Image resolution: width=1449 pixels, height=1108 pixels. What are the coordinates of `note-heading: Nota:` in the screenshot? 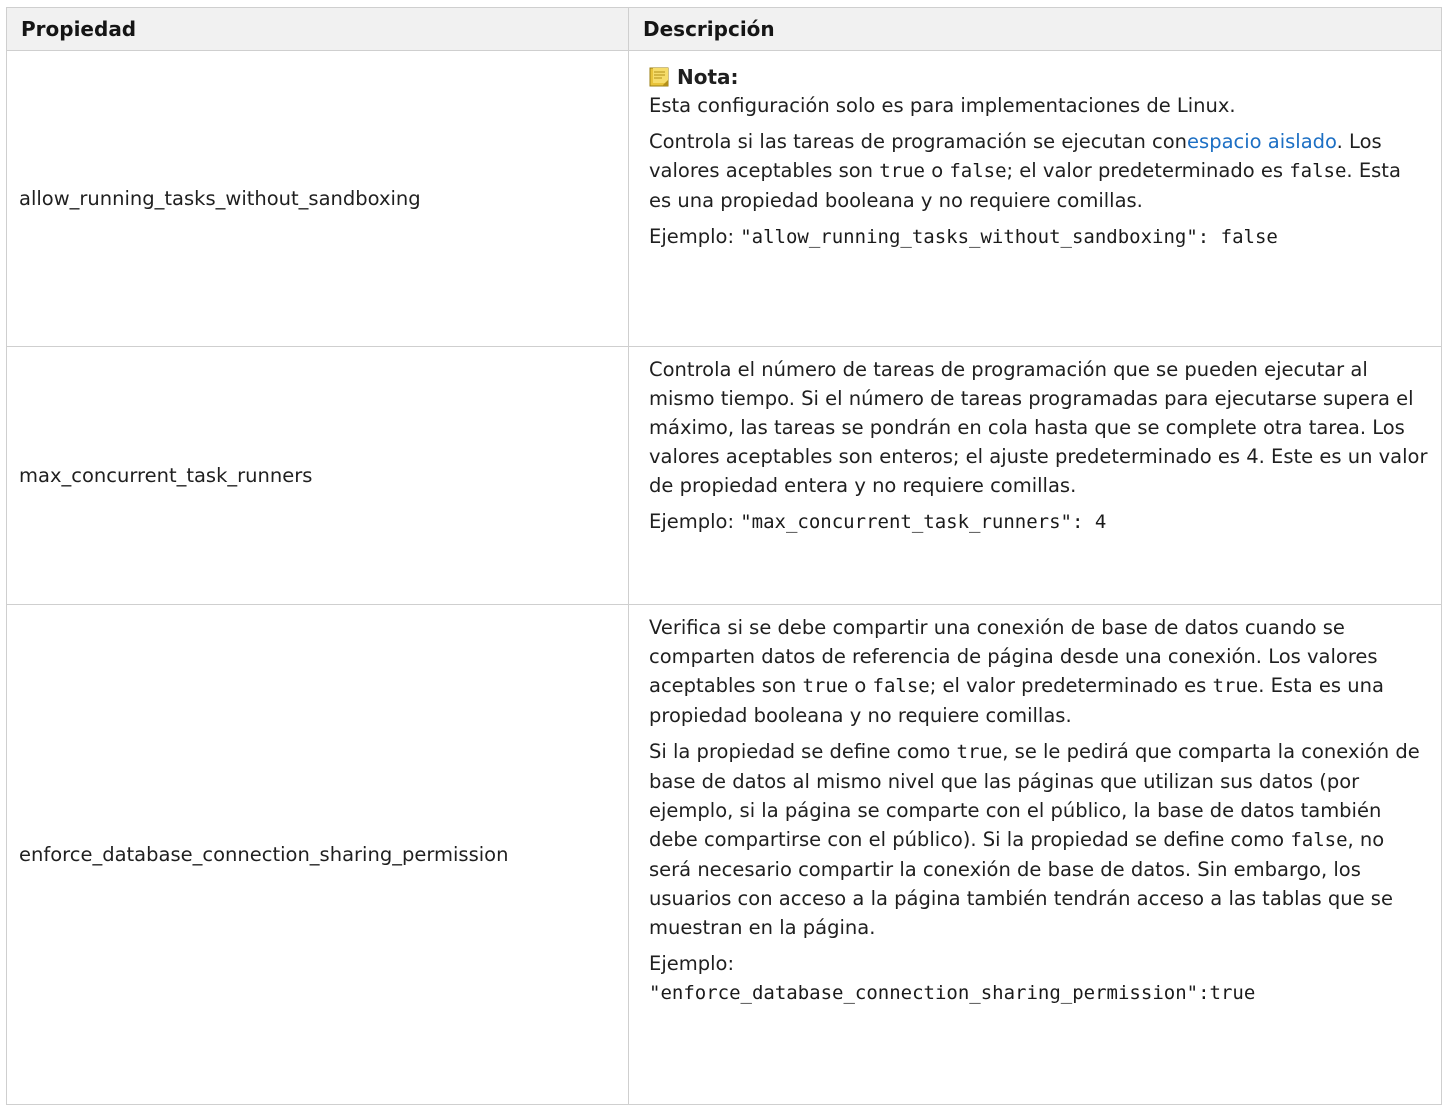 It's located at (1039, 77).